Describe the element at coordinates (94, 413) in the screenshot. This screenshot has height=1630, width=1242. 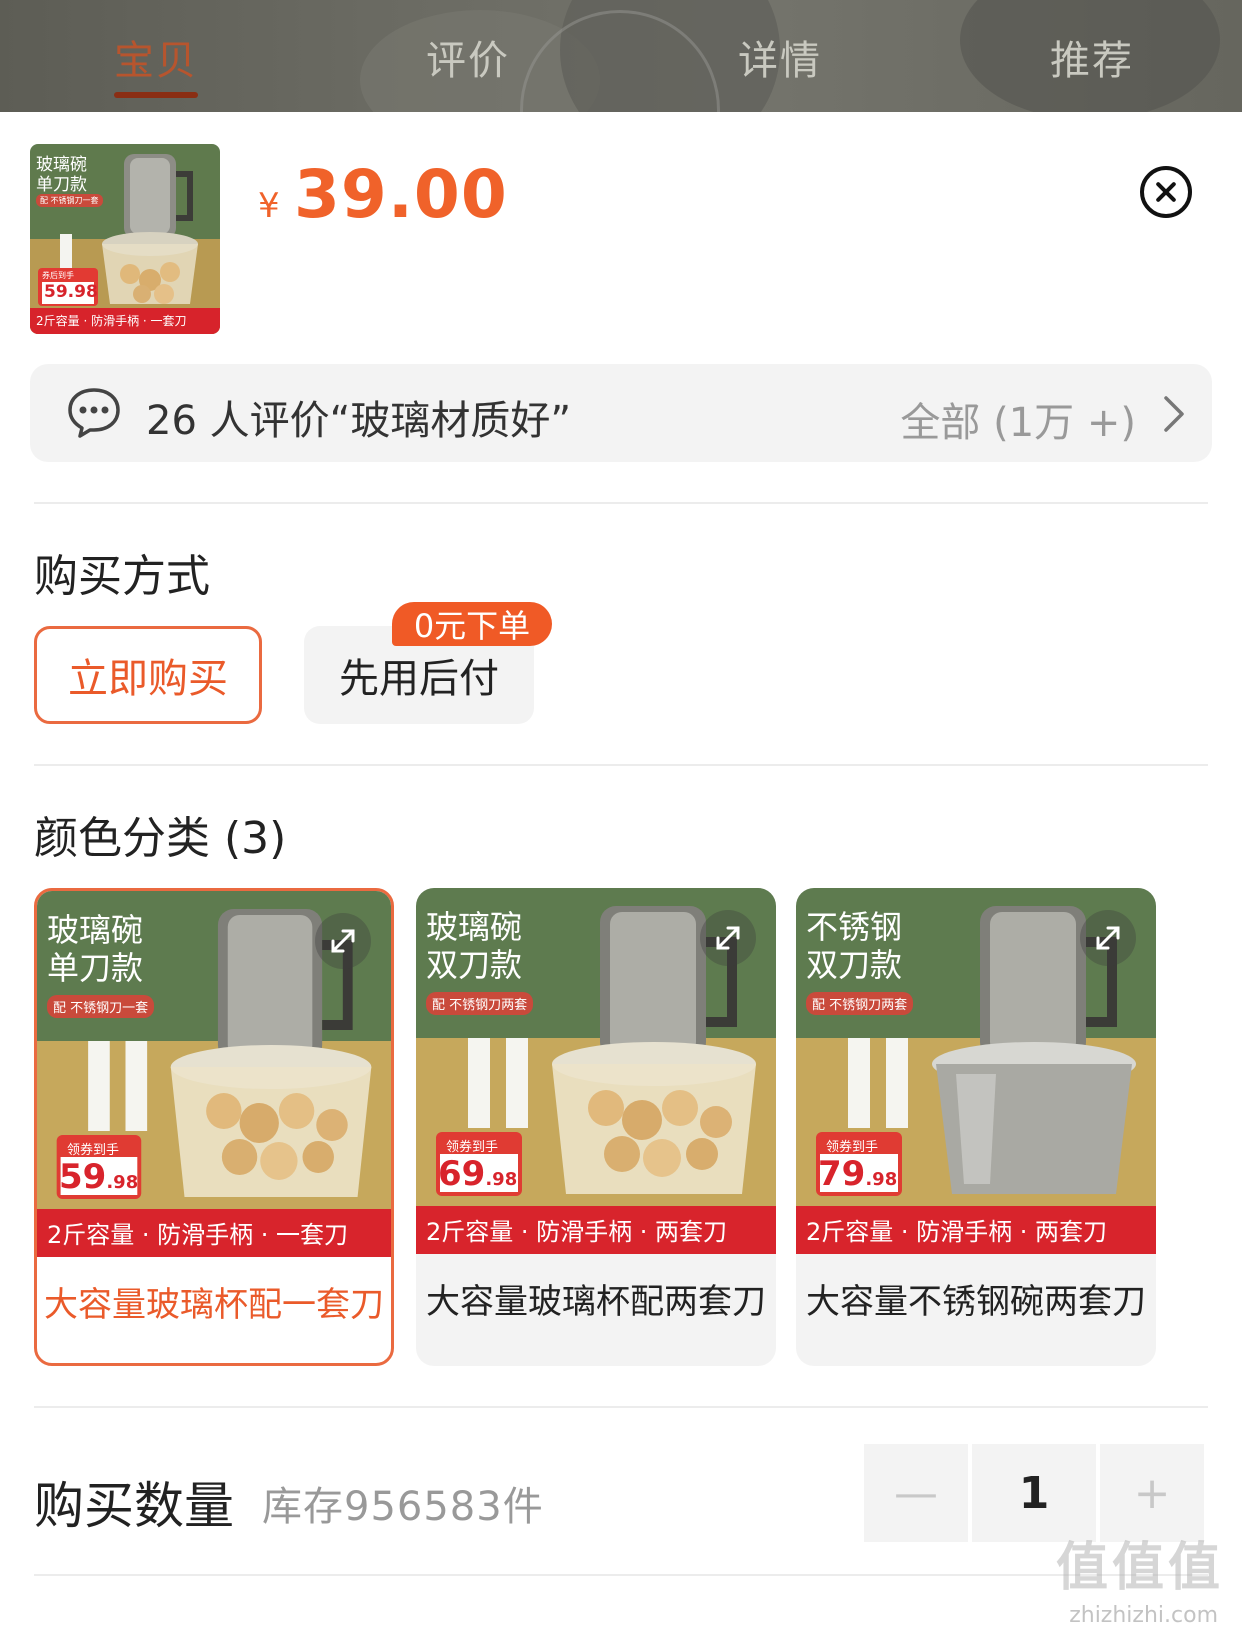
I see `chat-bubble-icon` at that location.